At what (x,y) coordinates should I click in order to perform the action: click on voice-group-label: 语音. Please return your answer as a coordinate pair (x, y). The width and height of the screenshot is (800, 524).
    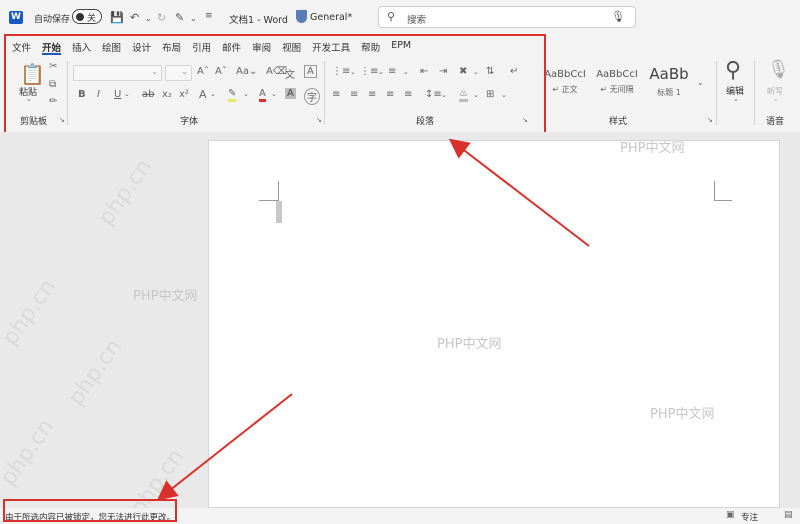
    Looking at the image, I should click on (775, 122).